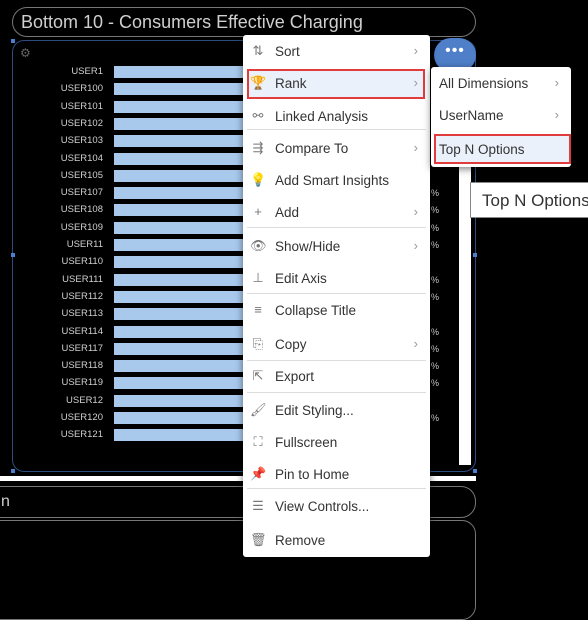 Image resolution: width=588 pixels, height=620 pixels. What do you see at coordinates (84, 244) in the screenshot?
I see `bar-category-label: USER11` at bounding box center [84, 244].